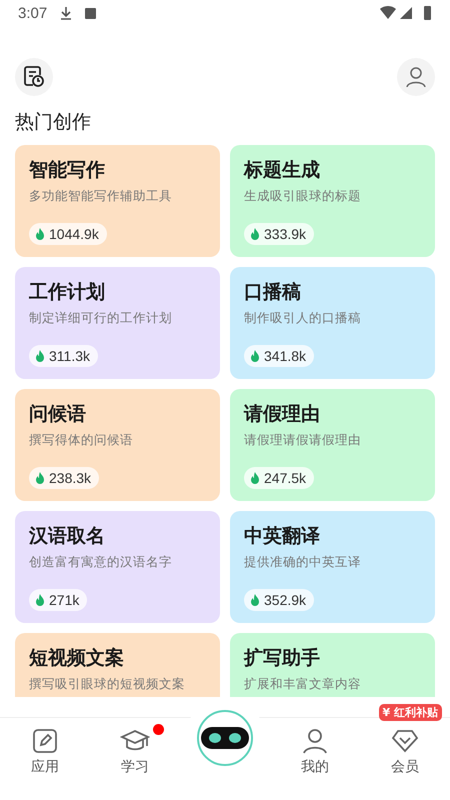 The image size is (450, 800). What do you see at coordinates (332, 665) in the screenshot?
I see `tool-card: 扩写助手 扩展和丰富文章内容` at bounding box center [332, 665].